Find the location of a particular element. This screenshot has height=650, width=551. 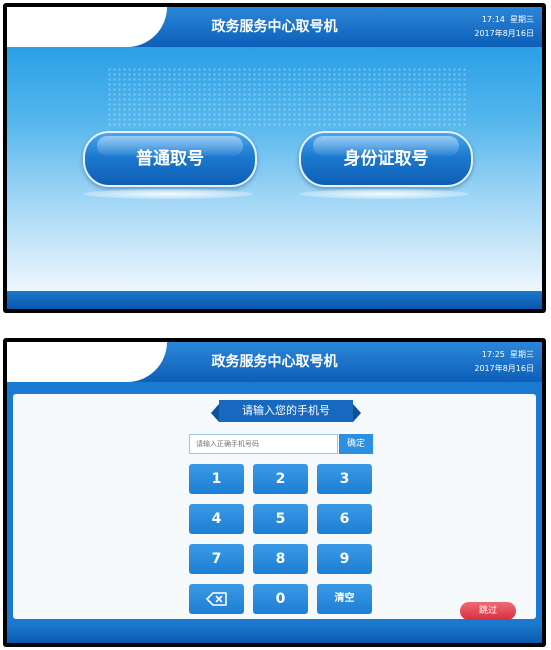

key-7: 7 is located at coordinates (216, 559).